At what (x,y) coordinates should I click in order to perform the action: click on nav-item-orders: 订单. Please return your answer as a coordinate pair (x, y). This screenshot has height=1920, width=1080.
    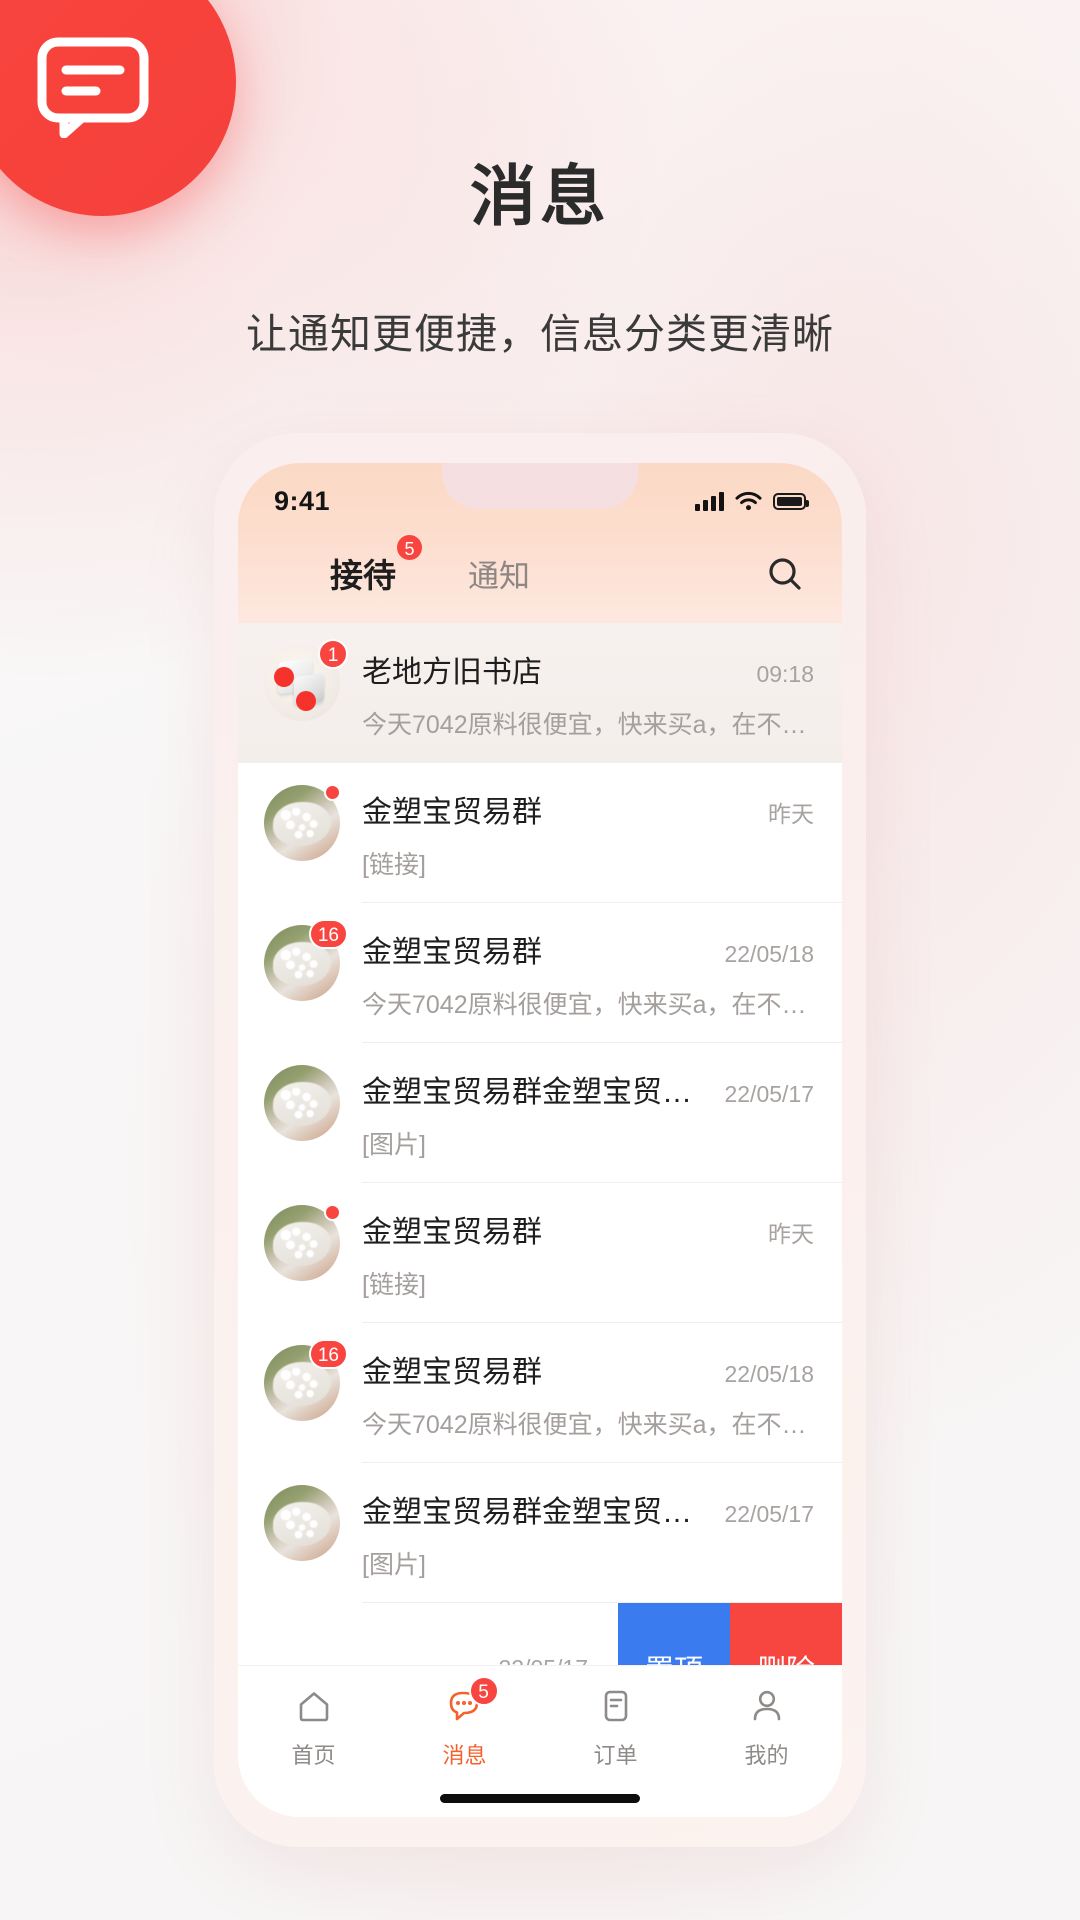
    Looking at the image, I should click on (615, 1727).